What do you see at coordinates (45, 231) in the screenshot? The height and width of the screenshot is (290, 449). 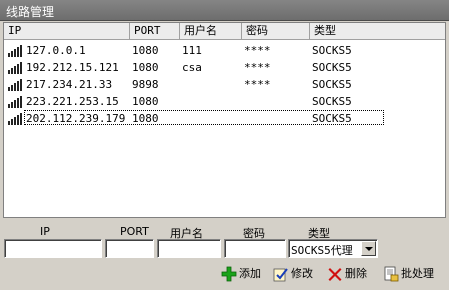 I see `ip-label: IP` at bounding box center [45, 231].